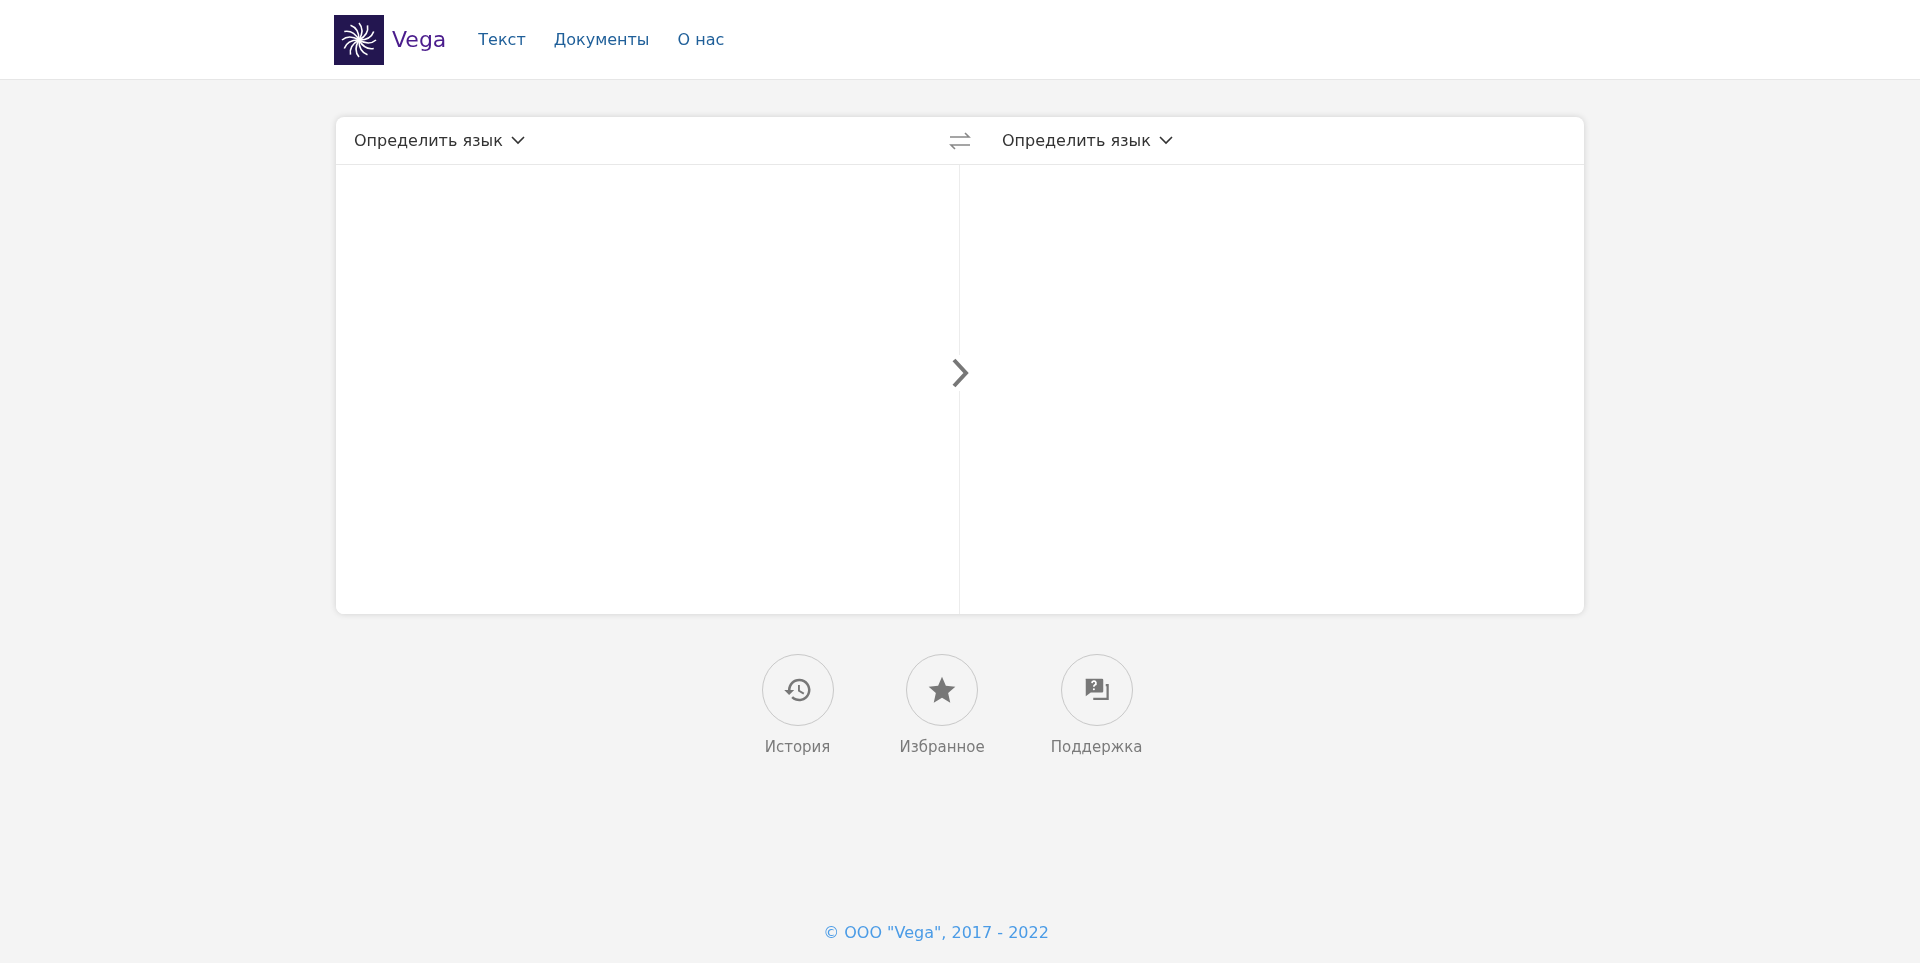 This screenshot has height=963, width=1920. I want to click on copyright-text: © ООО "Vega", 2017 - 2022, so click(936, 933).